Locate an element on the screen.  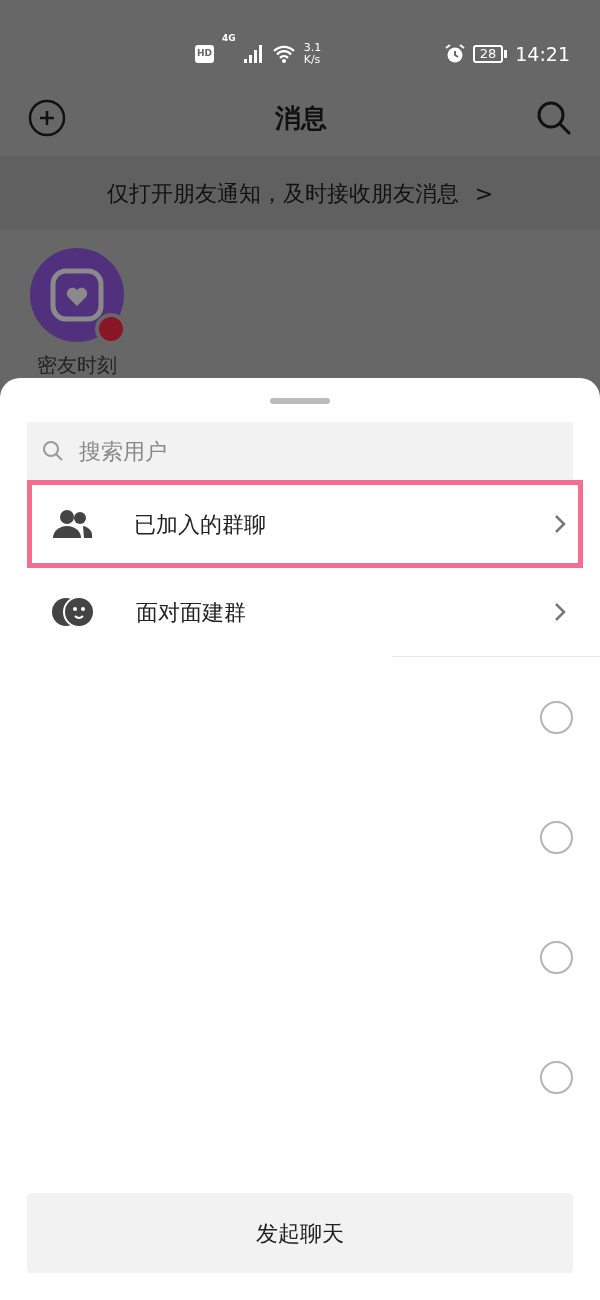
search-field: 搜索用户 is located at coordinates (300, 451).